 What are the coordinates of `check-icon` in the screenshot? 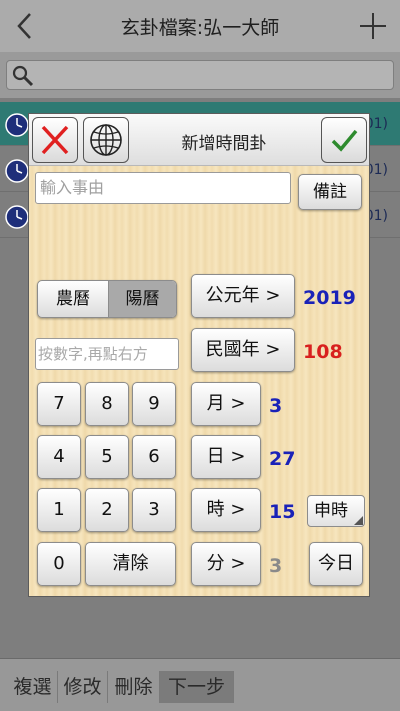 It's located at (344, 140).